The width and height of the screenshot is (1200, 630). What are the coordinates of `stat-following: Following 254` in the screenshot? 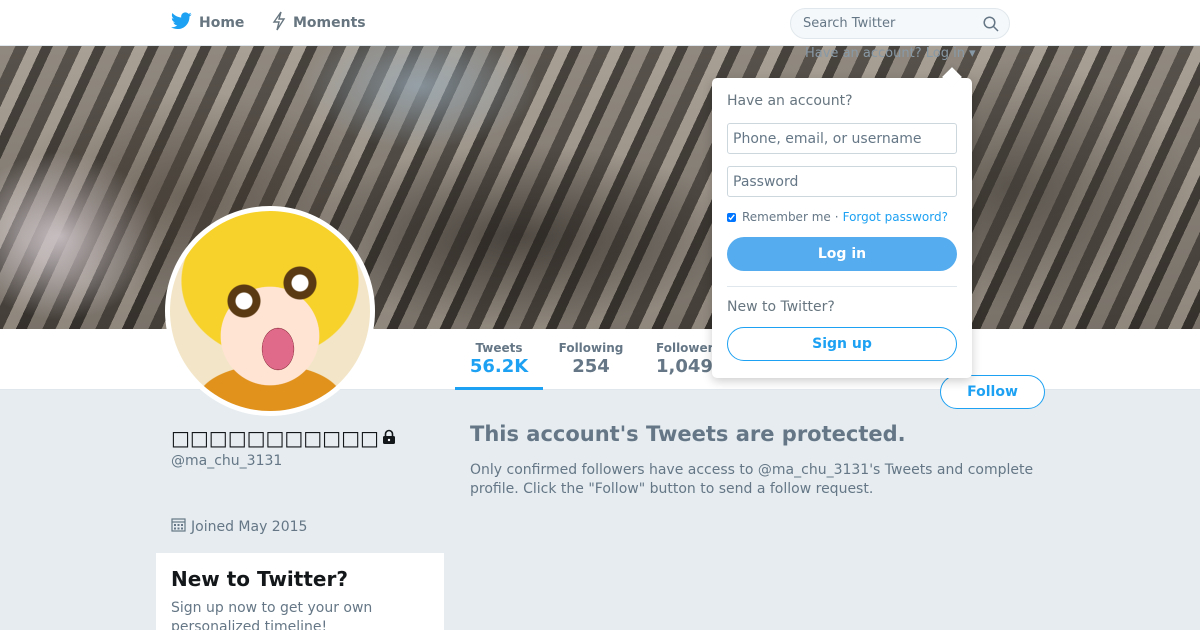 It's located at (591, 359).